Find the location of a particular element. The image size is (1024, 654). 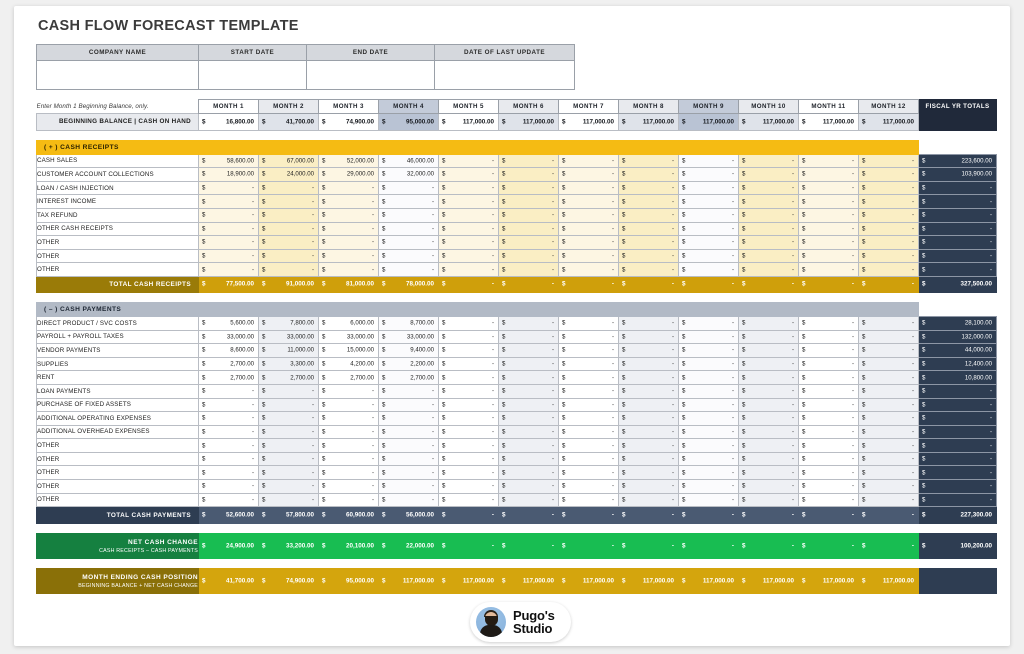

cell-month-3: $ - is located at coordinates (348, 418).